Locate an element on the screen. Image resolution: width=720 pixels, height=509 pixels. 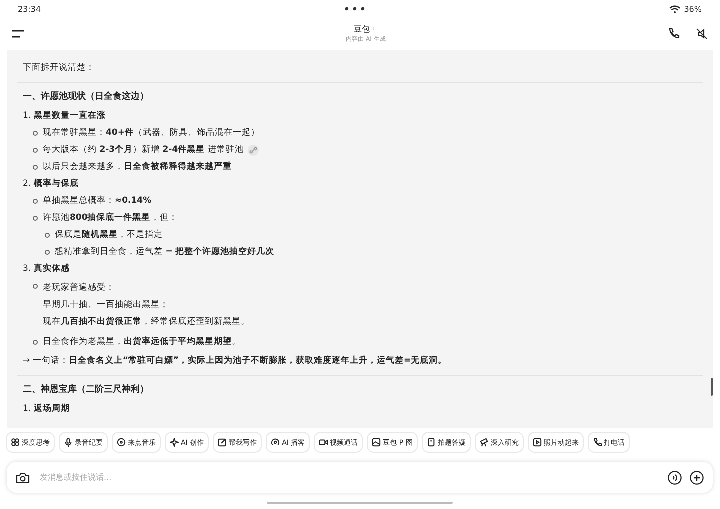
list-item-text: 老玩家普遍感受： is located at coordinates (79, 288).